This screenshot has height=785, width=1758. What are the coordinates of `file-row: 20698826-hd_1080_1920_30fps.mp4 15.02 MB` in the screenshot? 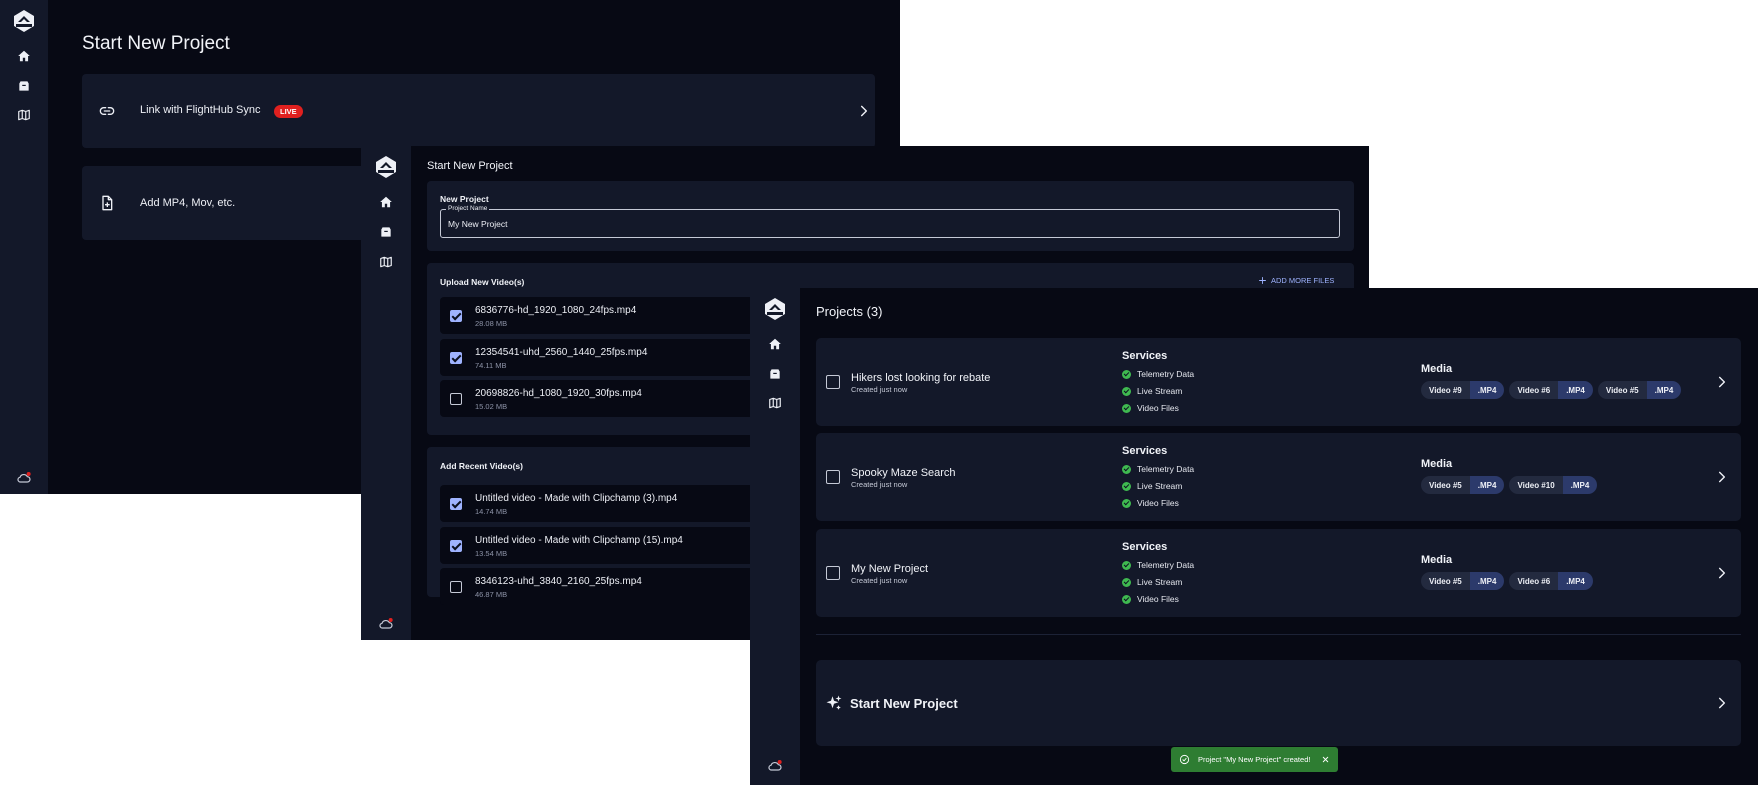 It's located at (610, 398).